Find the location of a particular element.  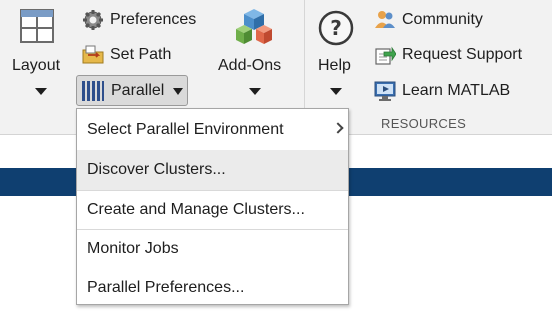

question-icon: ? is located at coordinates (336, 28).